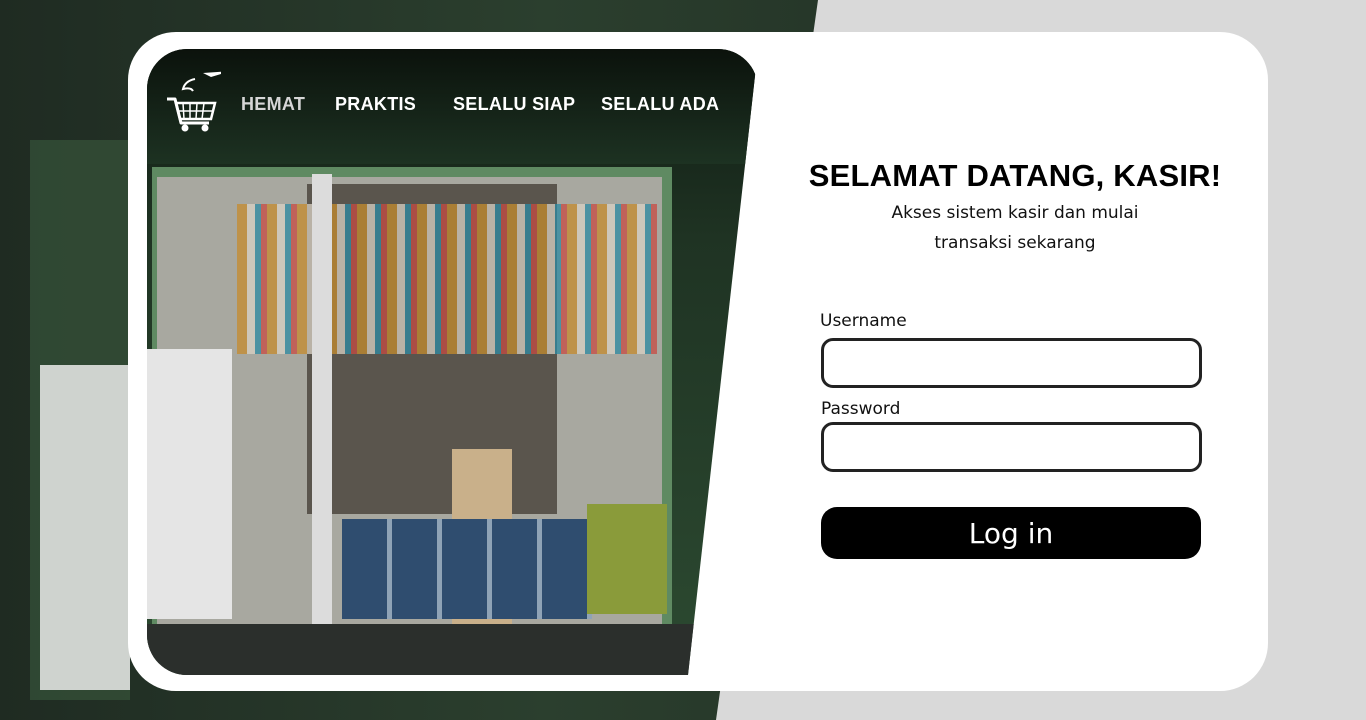  What do you see at coordinates (1015, 175) in the screenshot?
I see `page-title: SELAMAT DATANG, KASIR!` at bounding box center [1015, 175].